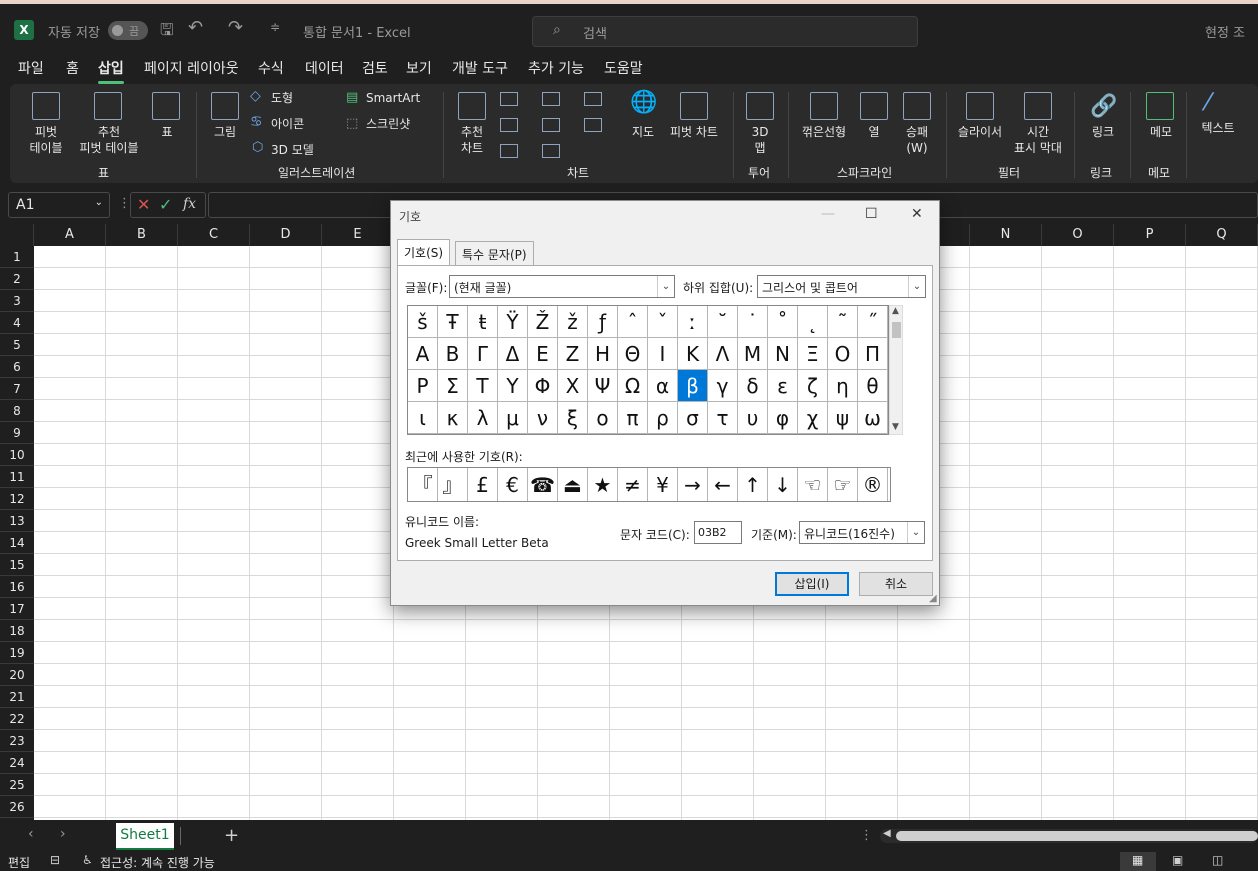 Image resolution: width=1258 pixels, height=871 pixels. What do you see at coordinates (17, 675) in the screenshot?
I see `row-header: 20` at bounding box center [17, 675].